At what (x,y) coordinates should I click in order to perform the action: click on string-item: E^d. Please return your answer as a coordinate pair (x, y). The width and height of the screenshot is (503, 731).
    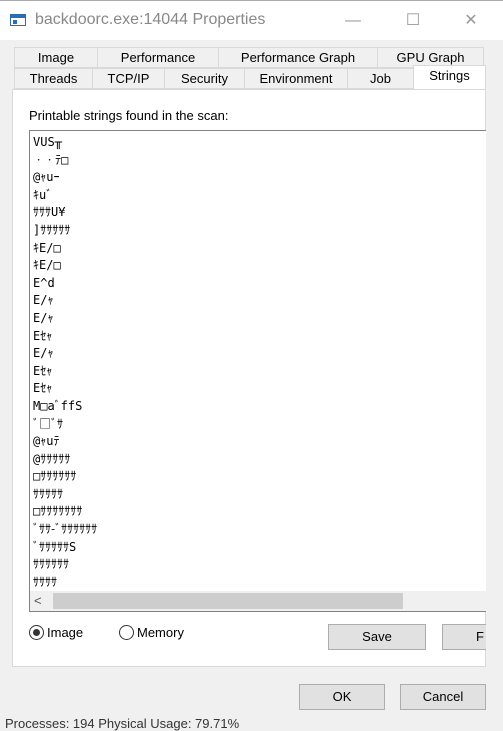
    Looking at the image, I should click on (65, 284).